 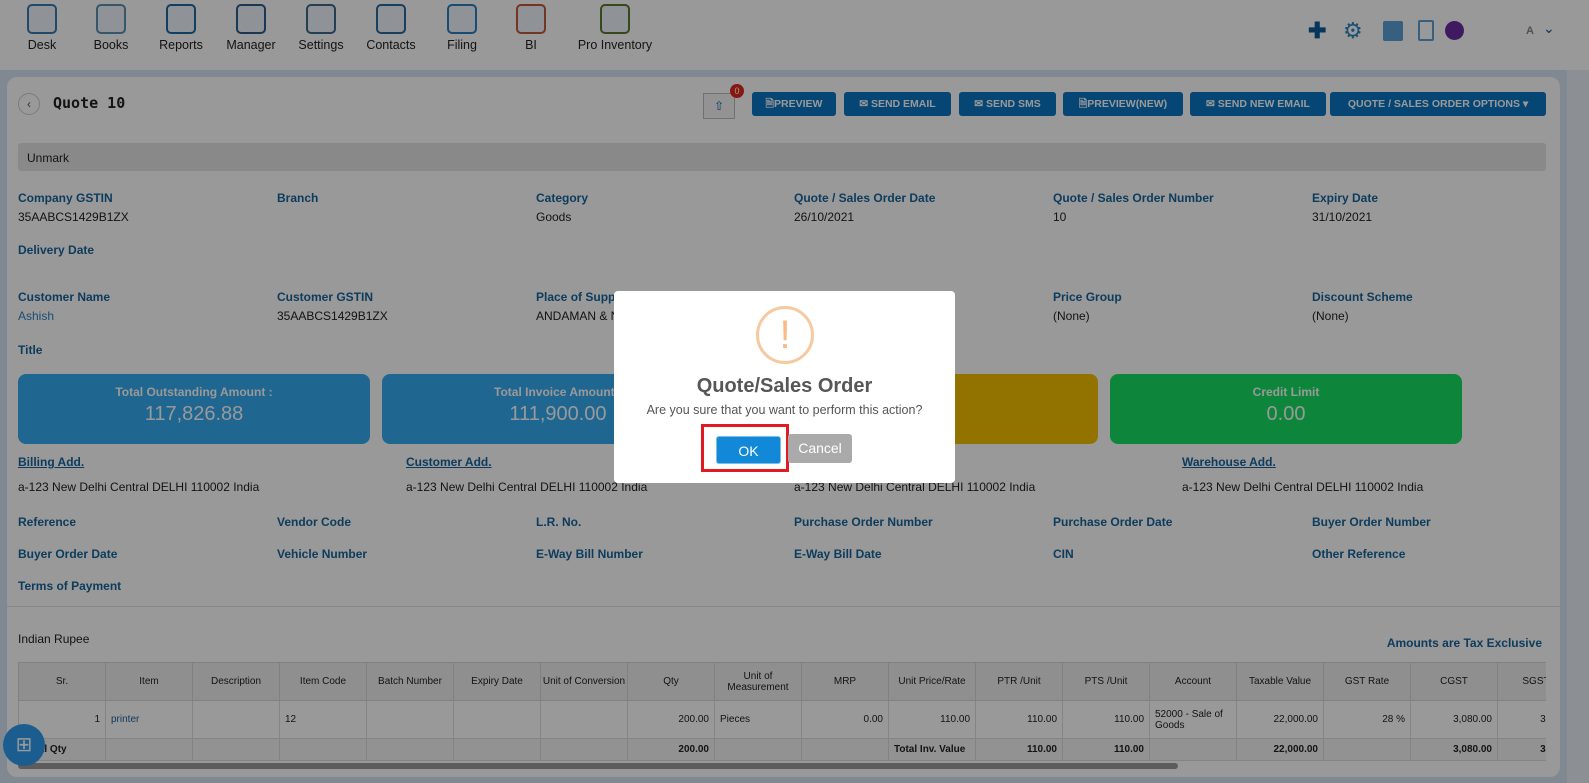 I want to click on ok-button: OK, so click(x=748, y=450).